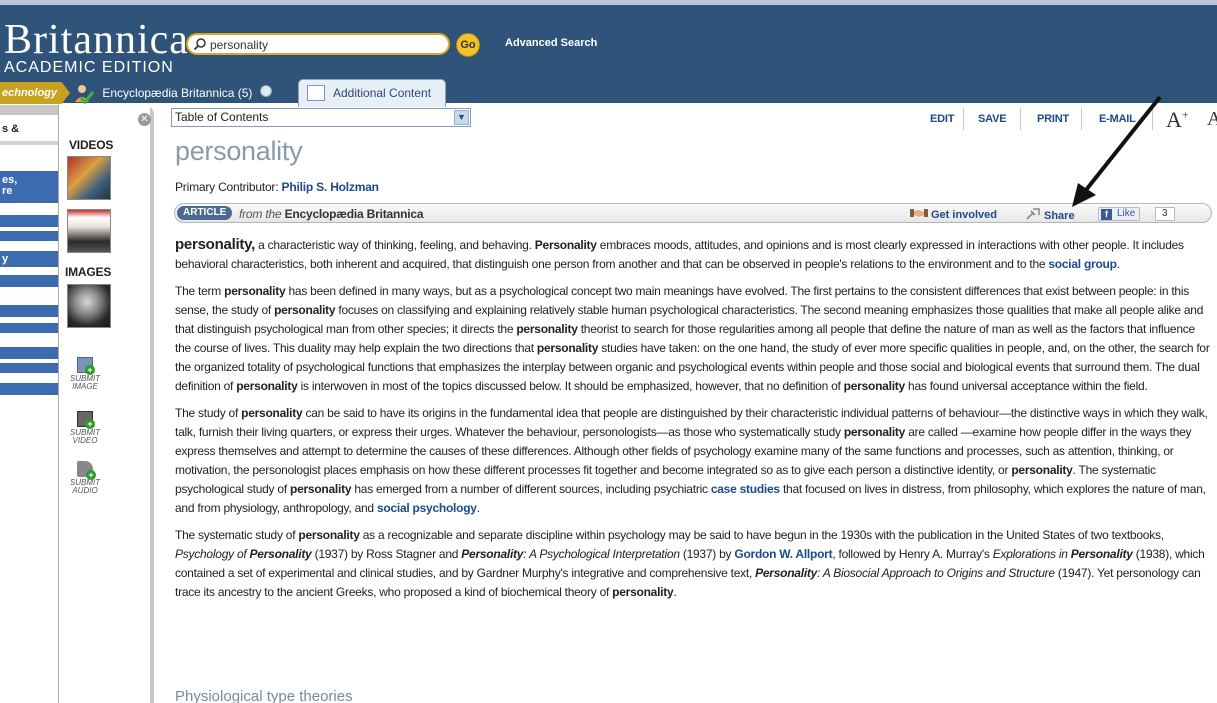 Image resolution: width=1217 pixels, height=703 pixels. Describe the element at coordinates (264, 695) in the screenshot. I see `section-heading: Physiological type theories` at that location.